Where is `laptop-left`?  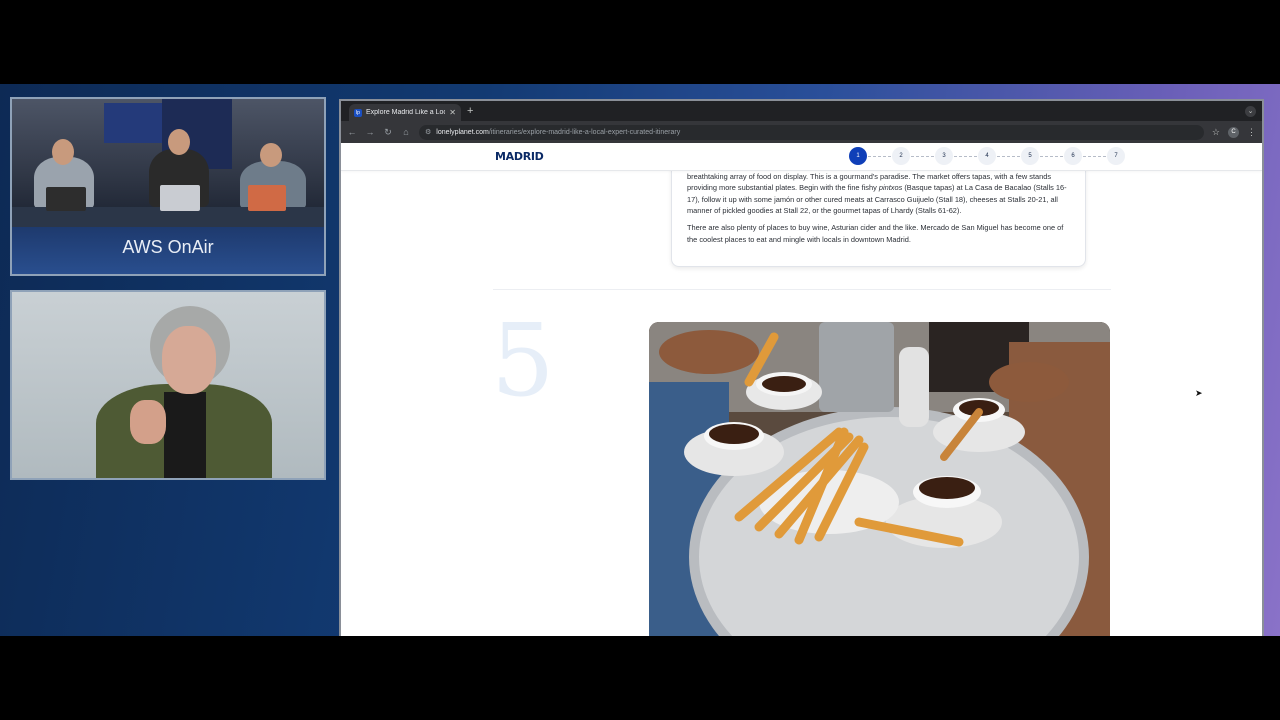 laptop-left is located at coordinates (66, 199).